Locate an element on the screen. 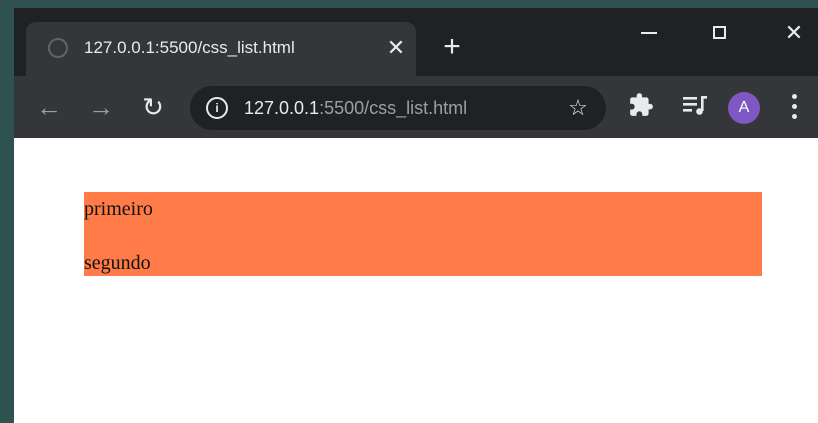 This screenshot has height=423, width=818. url-text: 127.0.0.1:5500/css_list.html is located at coordinates (355, 108).